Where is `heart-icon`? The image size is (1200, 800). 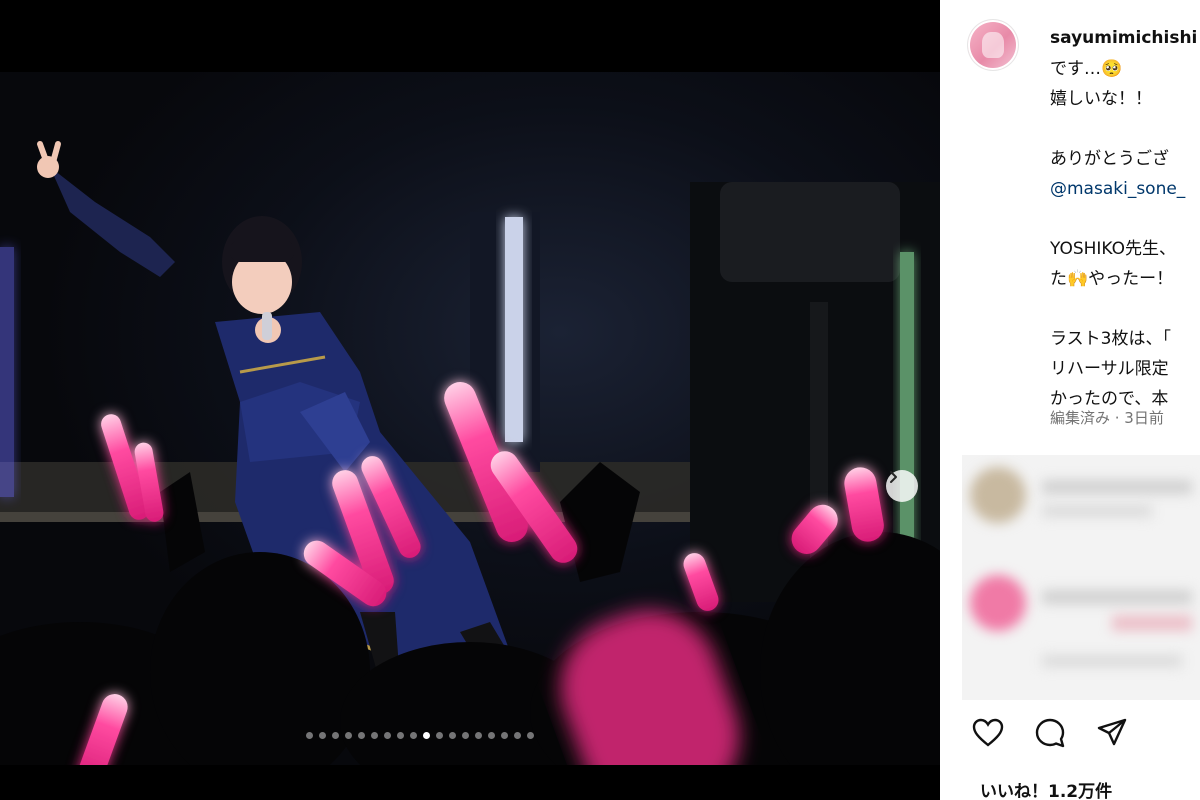
heart-icon is located at coordinates (988, 732).